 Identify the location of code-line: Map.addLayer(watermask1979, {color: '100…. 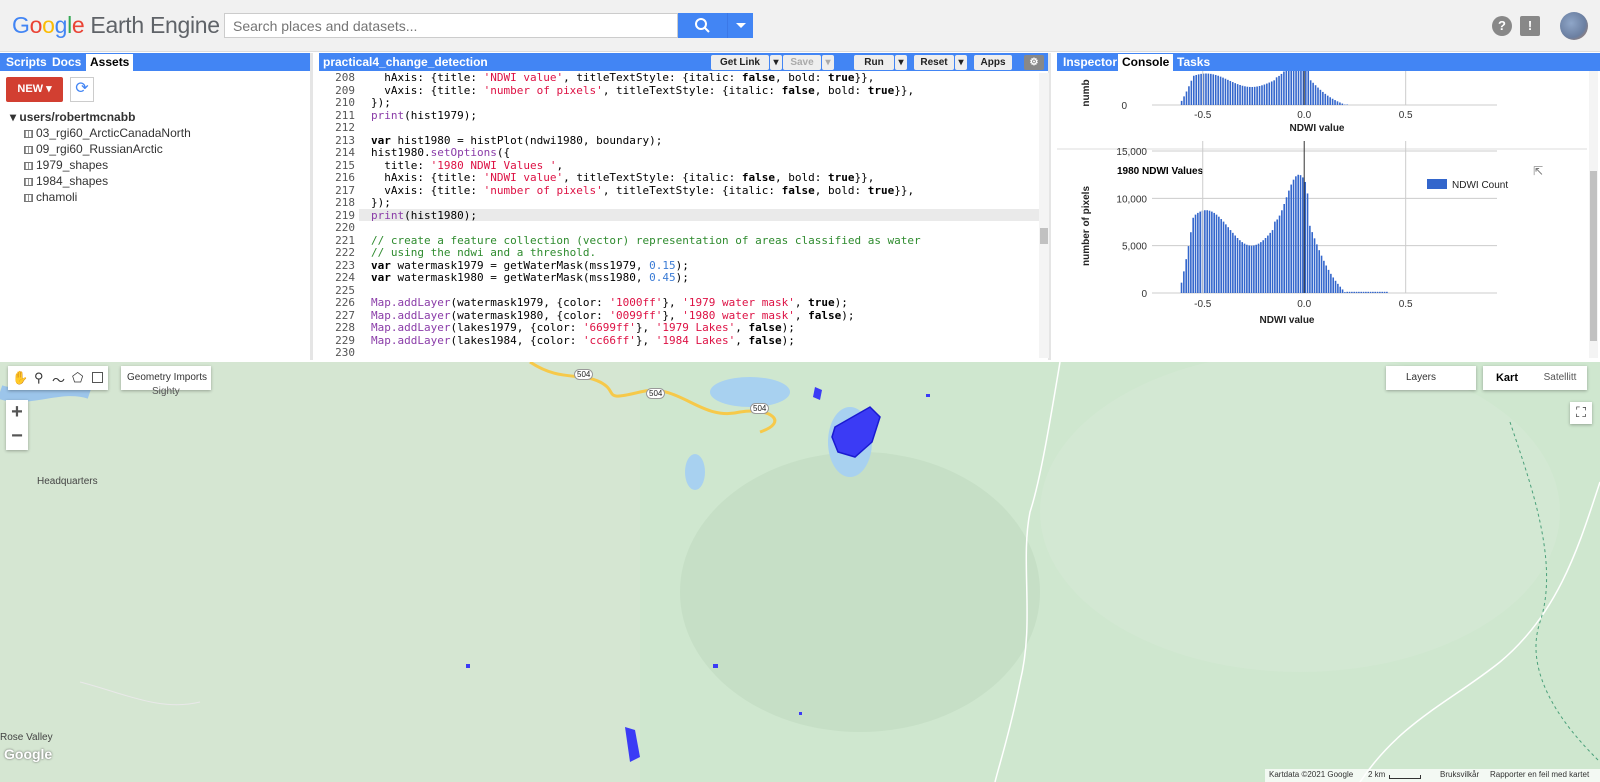
(609, 302).